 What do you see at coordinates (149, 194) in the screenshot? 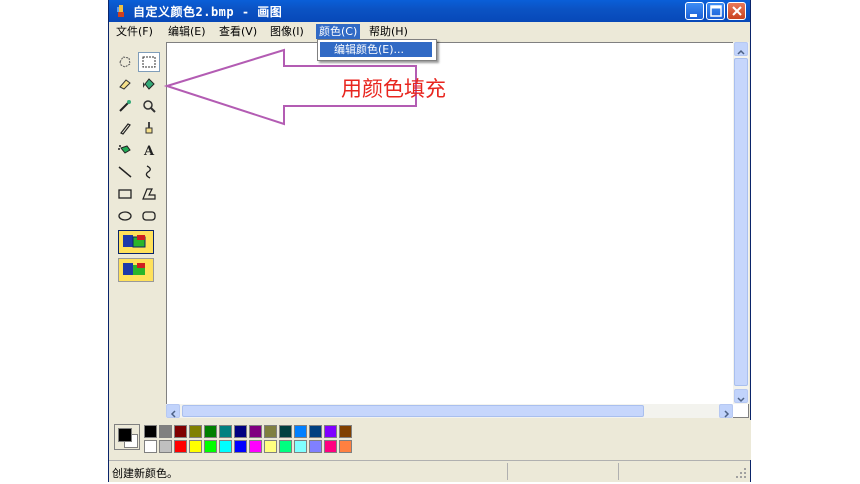
I see `polygon-tool` at bounding box center [149, 194].